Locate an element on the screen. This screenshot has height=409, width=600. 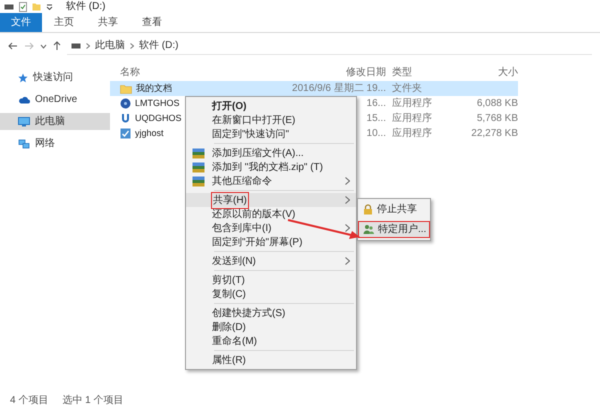
column-header: 类型 is located at coordinates (427, 72).